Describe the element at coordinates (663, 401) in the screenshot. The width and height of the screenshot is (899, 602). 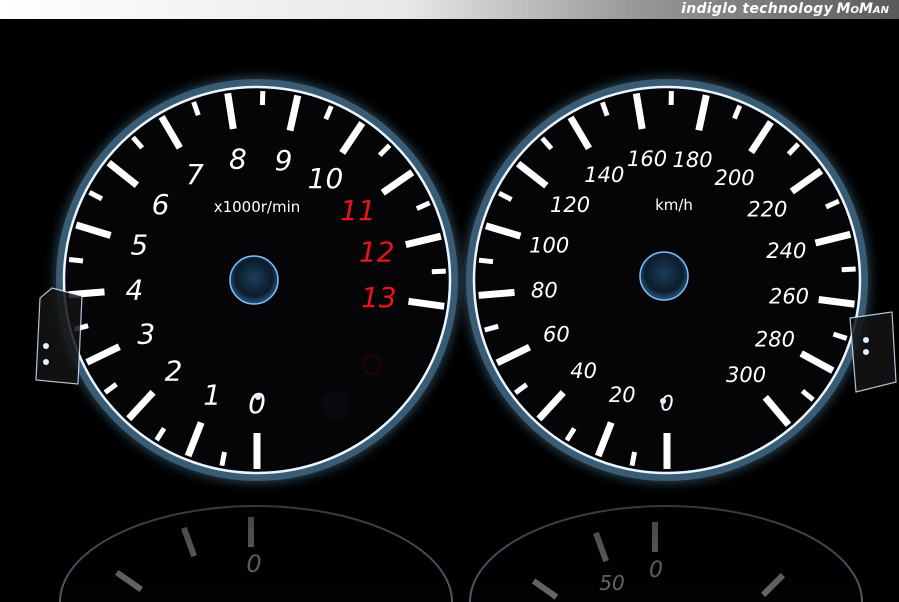
I see `speedometer-needle-stop-pin` at that location.